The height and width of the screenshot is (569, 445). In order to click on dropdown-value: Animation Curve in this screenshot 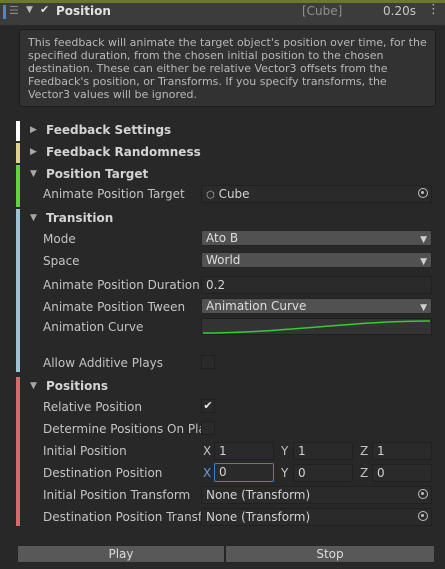, I will do `click(256, 306)`.